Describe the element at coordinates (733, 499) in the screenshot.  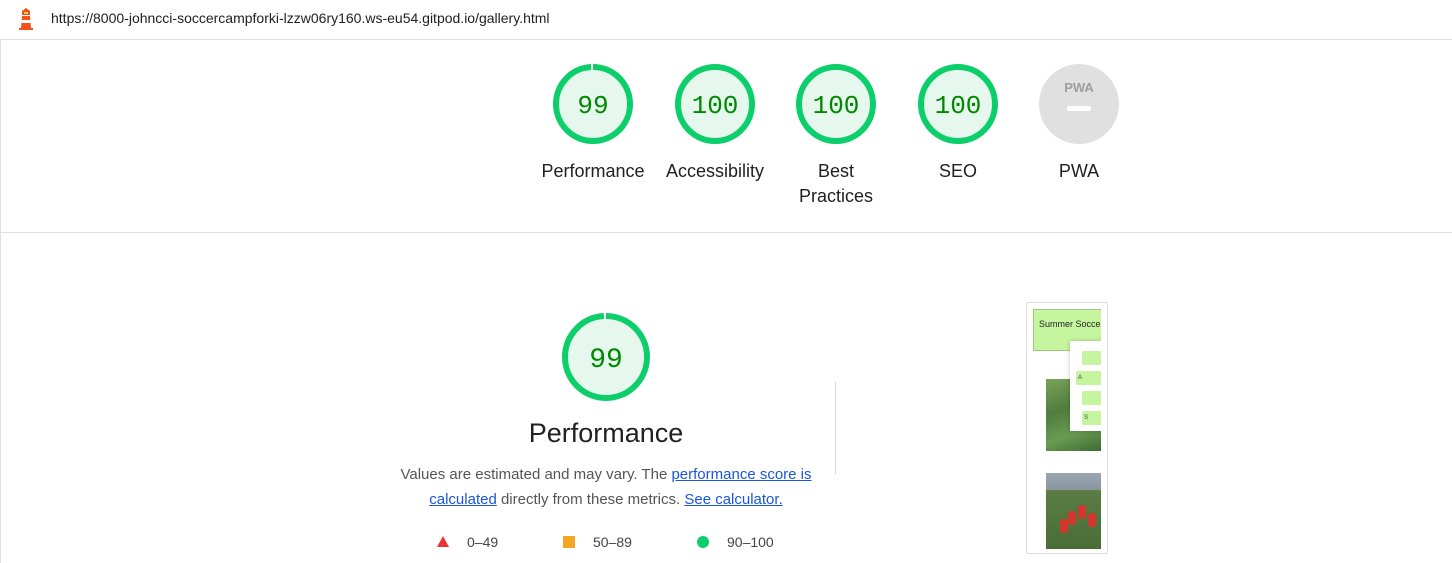
I see `see-calculator-link: See calculator.` at that location.